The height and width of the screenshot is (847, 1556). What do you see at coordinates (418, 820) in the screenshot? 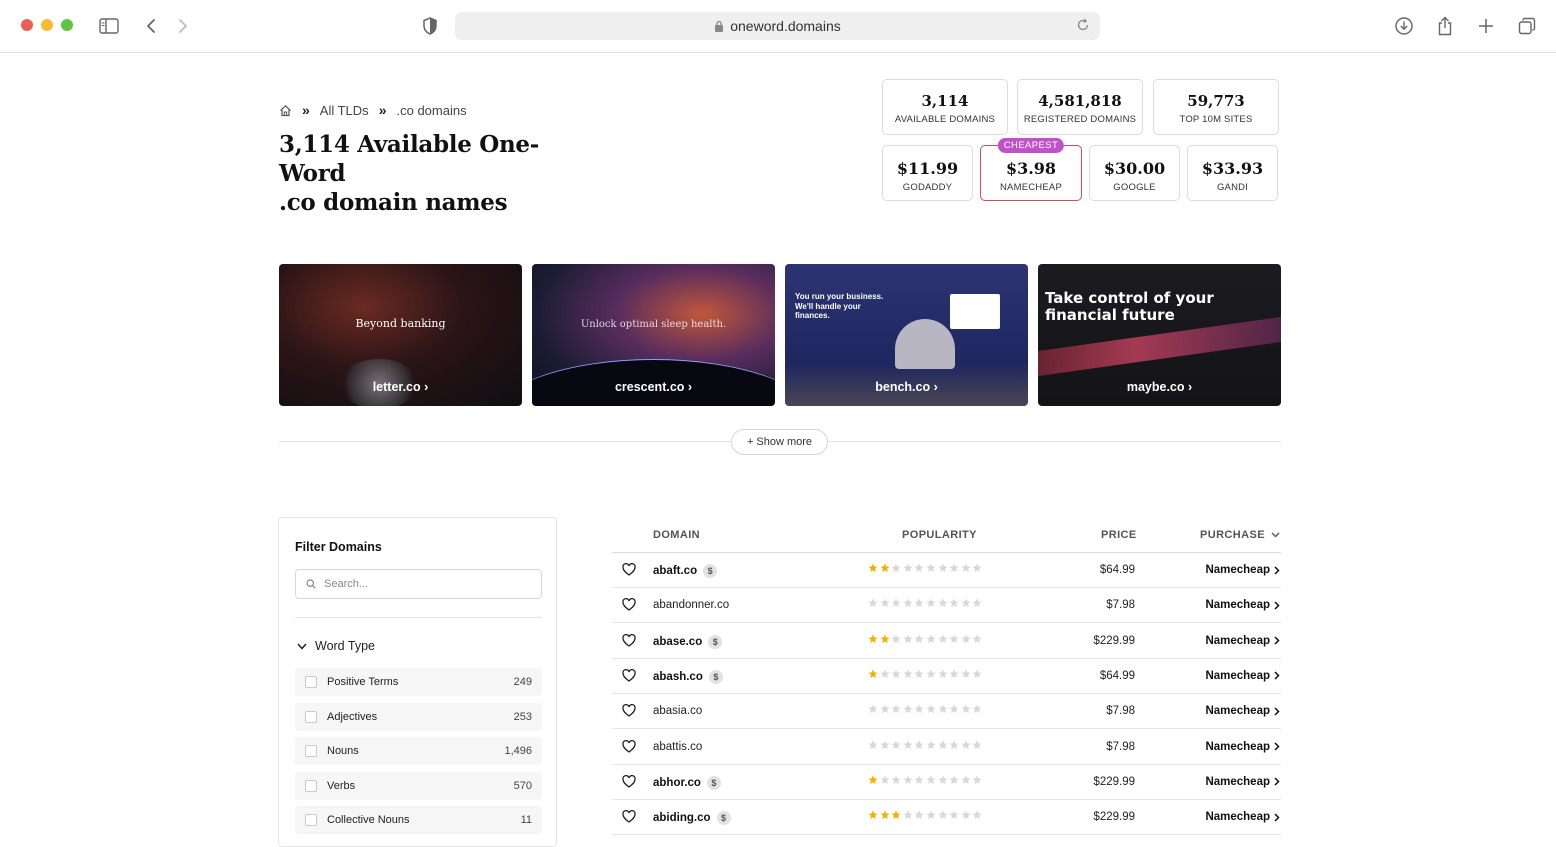
I see `filter-item-collective-nouns: Collective Nouns 11` at bounding box center [418, 820].